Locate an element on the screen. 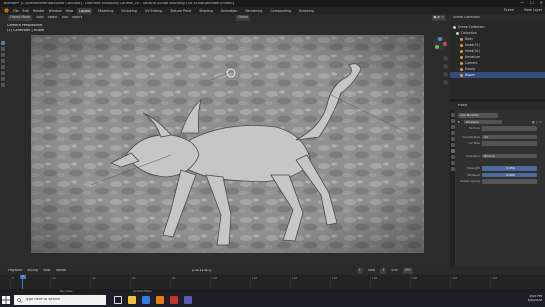 This screenshot has width=545, height=307. chrome-icon is located at coordinates (146, 300).